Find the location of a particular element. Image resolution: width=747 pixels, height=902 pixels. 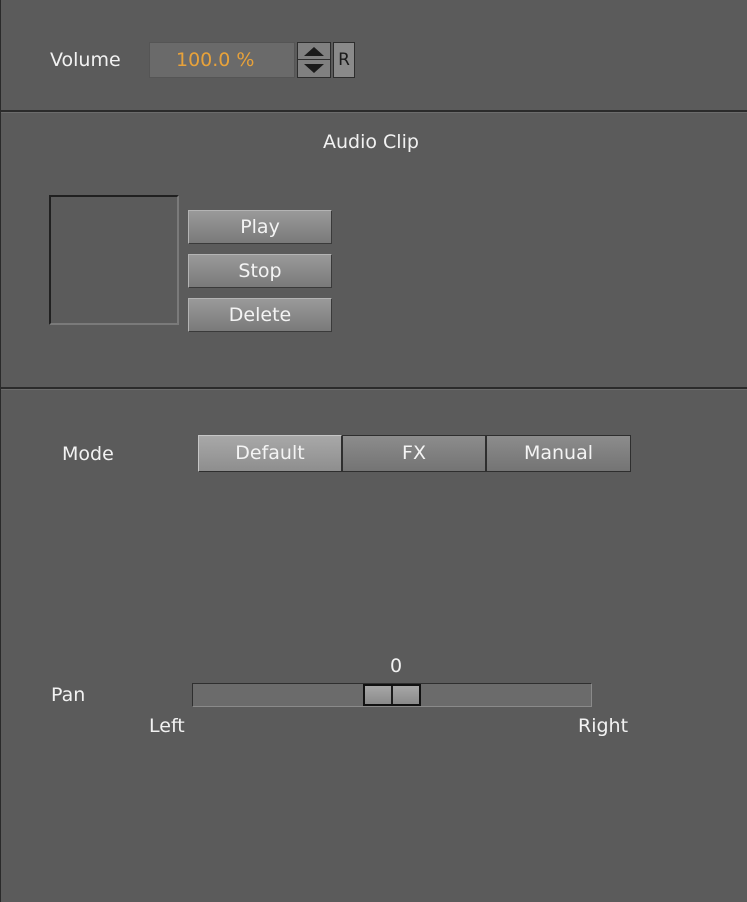

audio-clip-thumbnail is located at coordinates (114, 260).